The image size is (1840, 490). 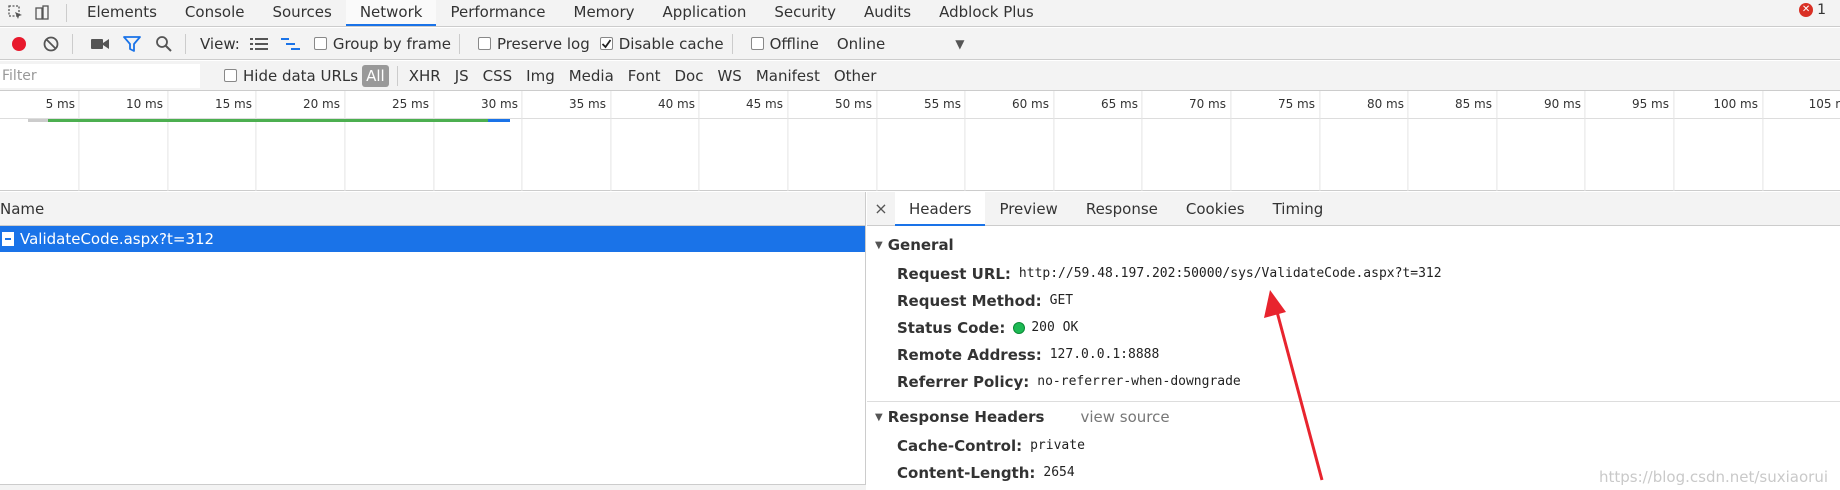 What do you see at coordinates (887, 13) in the screenshot?
I see `tab-audits: Audits` at bounding box center [887, 13].